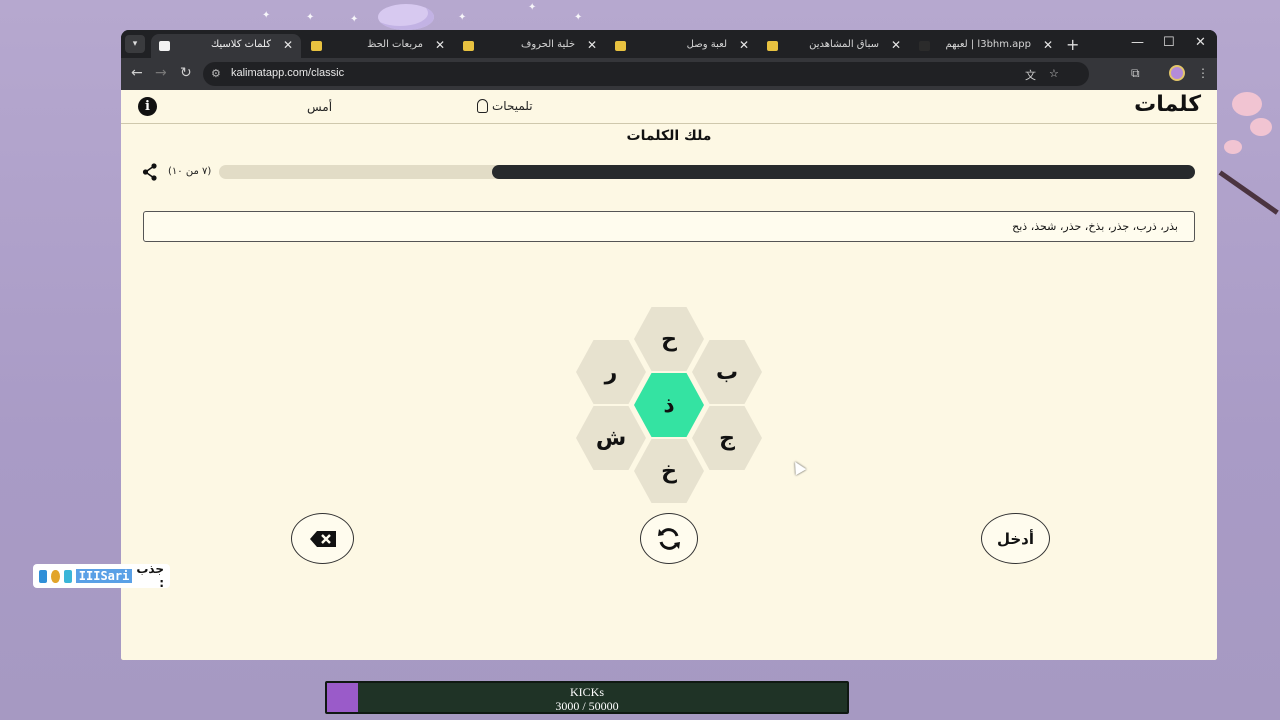 The image size is (1280, 720). I want to click on letter-hex-center: ذ, so click(669, 405).